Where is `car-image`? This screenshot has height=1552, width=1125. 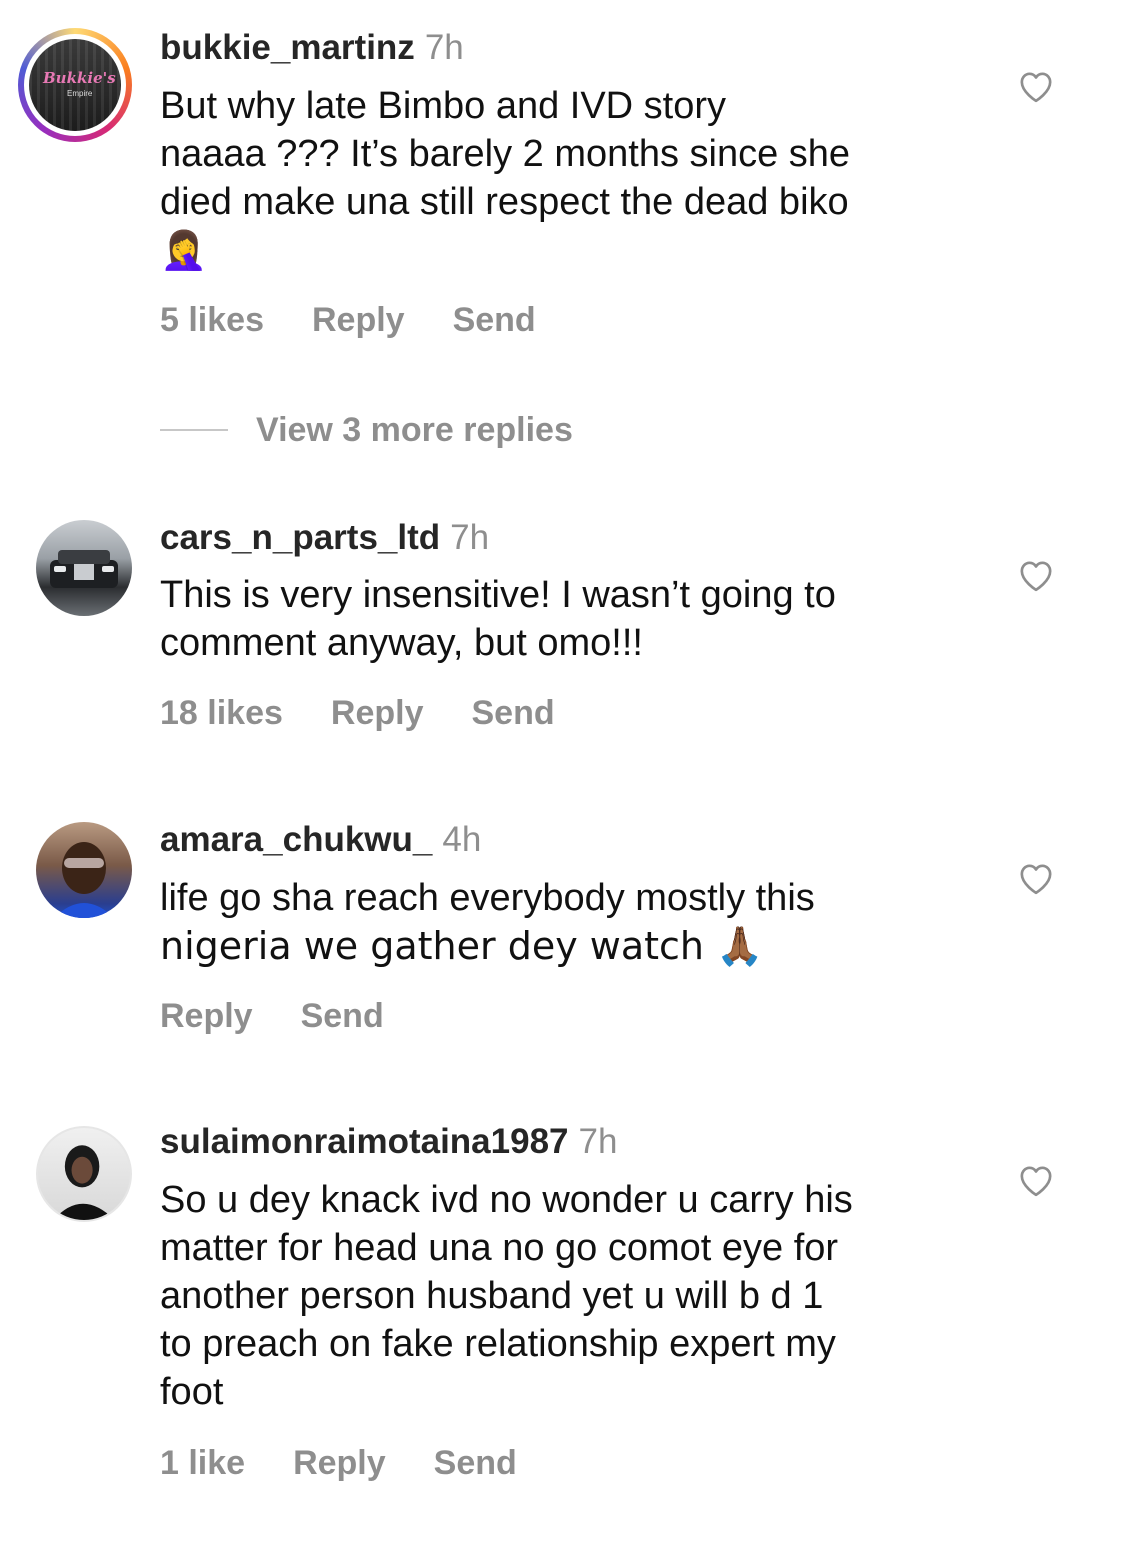
car-image is located at coordinates (84, 569).